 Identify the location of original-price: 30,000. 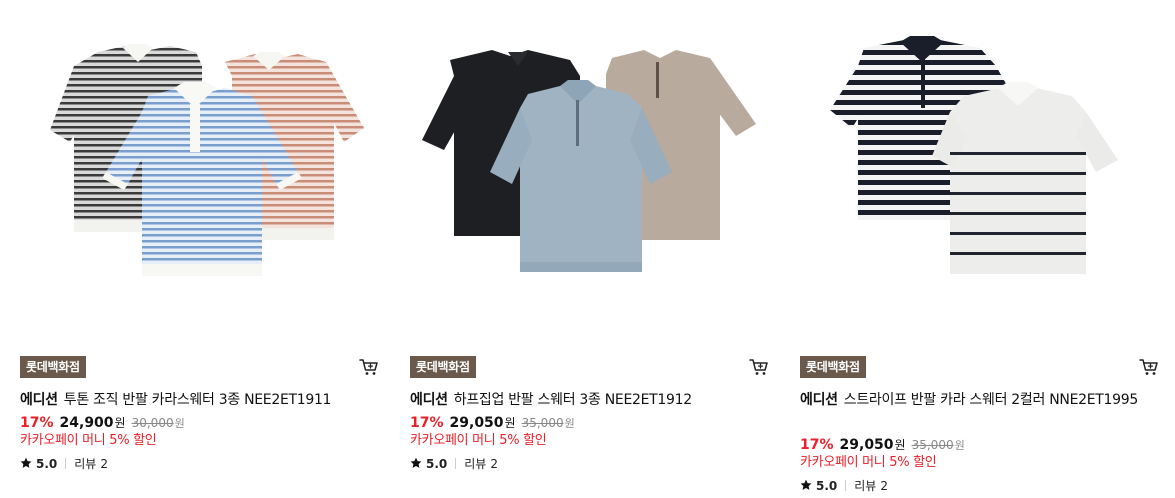
(152, 423).